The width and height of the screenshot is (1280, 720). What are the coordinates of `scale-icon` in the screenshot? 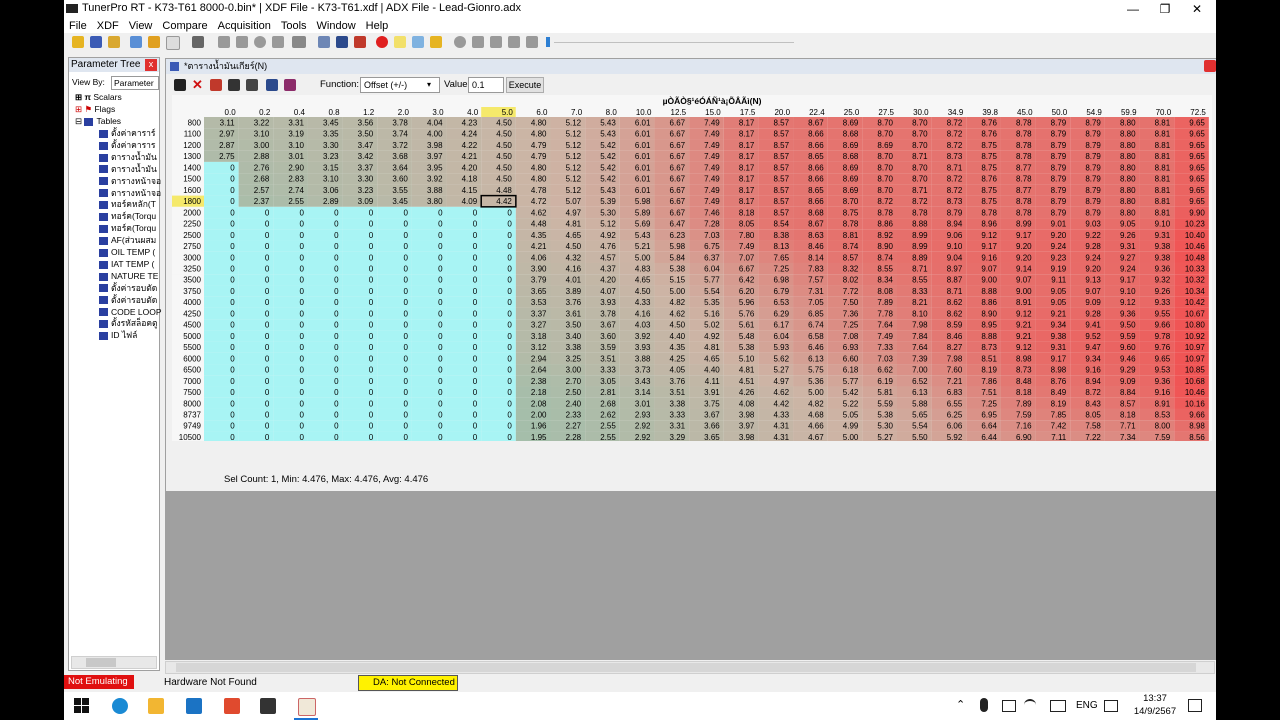 It's located at (234, 85).